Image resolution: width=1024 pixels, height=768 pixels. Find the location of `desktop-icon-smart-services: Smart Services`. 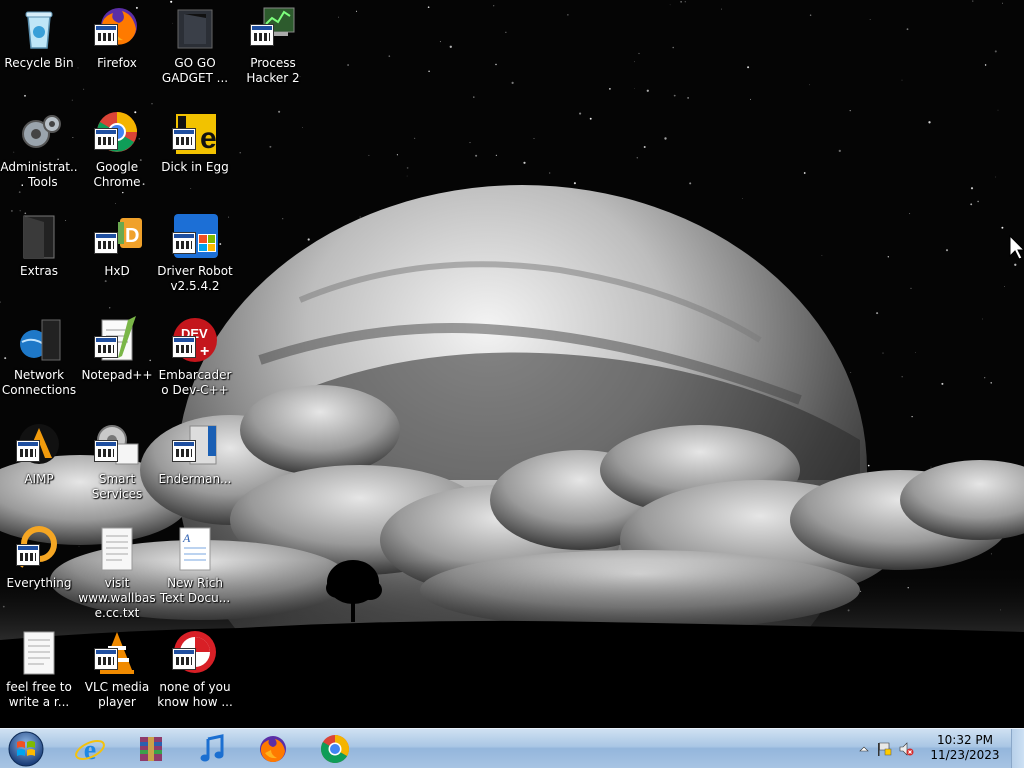

desktop-icon-smart-services: Smart Services is located at coordinates (117, 465).